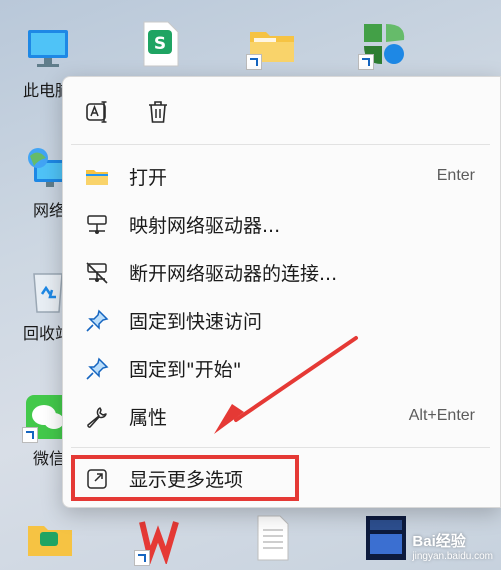  Describe the element at coordinates (97, 273) in the screenshot. I see `disconnect-drive-icon` at that location.